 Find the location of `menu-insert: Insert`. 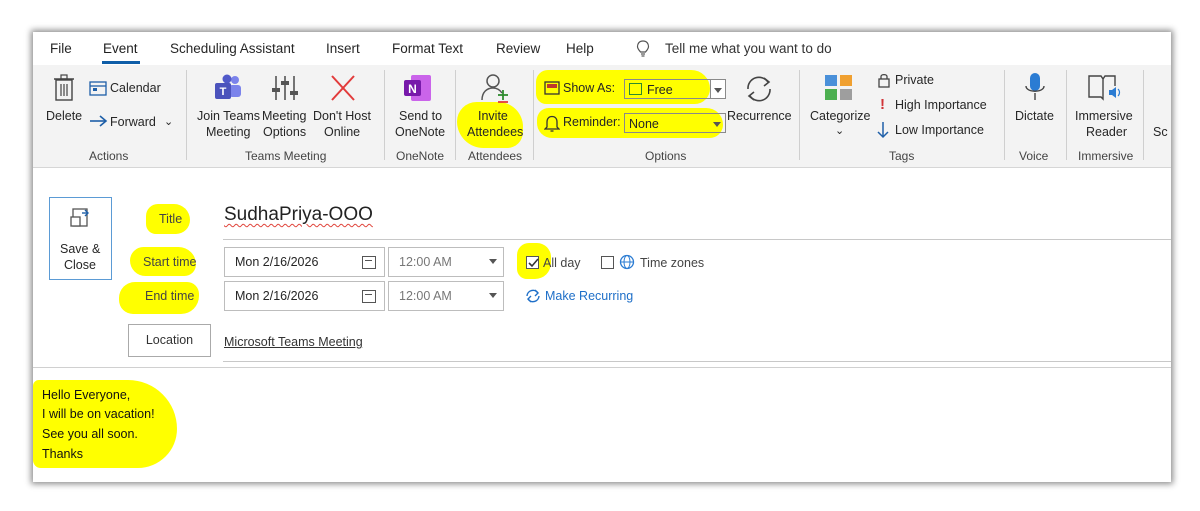

menu-insert: Insert is located at coordinates (343, 48).